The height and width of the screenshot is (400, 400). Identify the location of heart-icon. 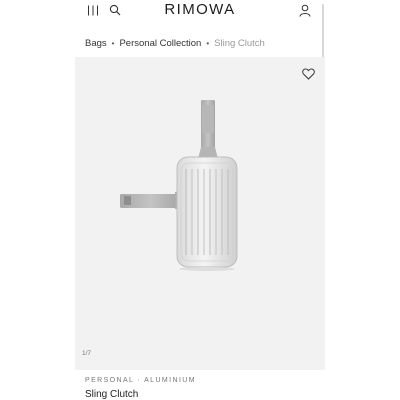
(308, 74).